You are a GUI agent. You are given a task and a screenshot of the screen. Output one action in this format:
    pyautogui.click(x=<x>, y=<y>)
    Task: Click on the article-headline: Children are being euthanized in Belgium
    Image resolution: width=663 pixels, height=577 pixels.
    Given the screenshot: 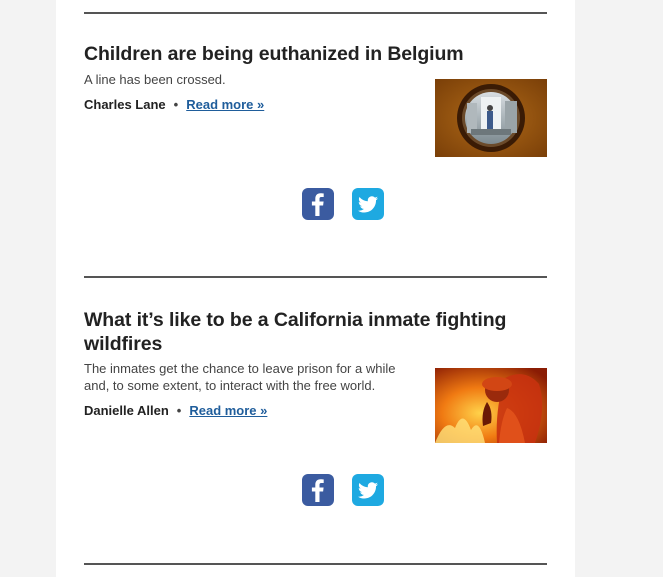 What is the action you would take?
    pyautogui.click(x=315, y=54)
    